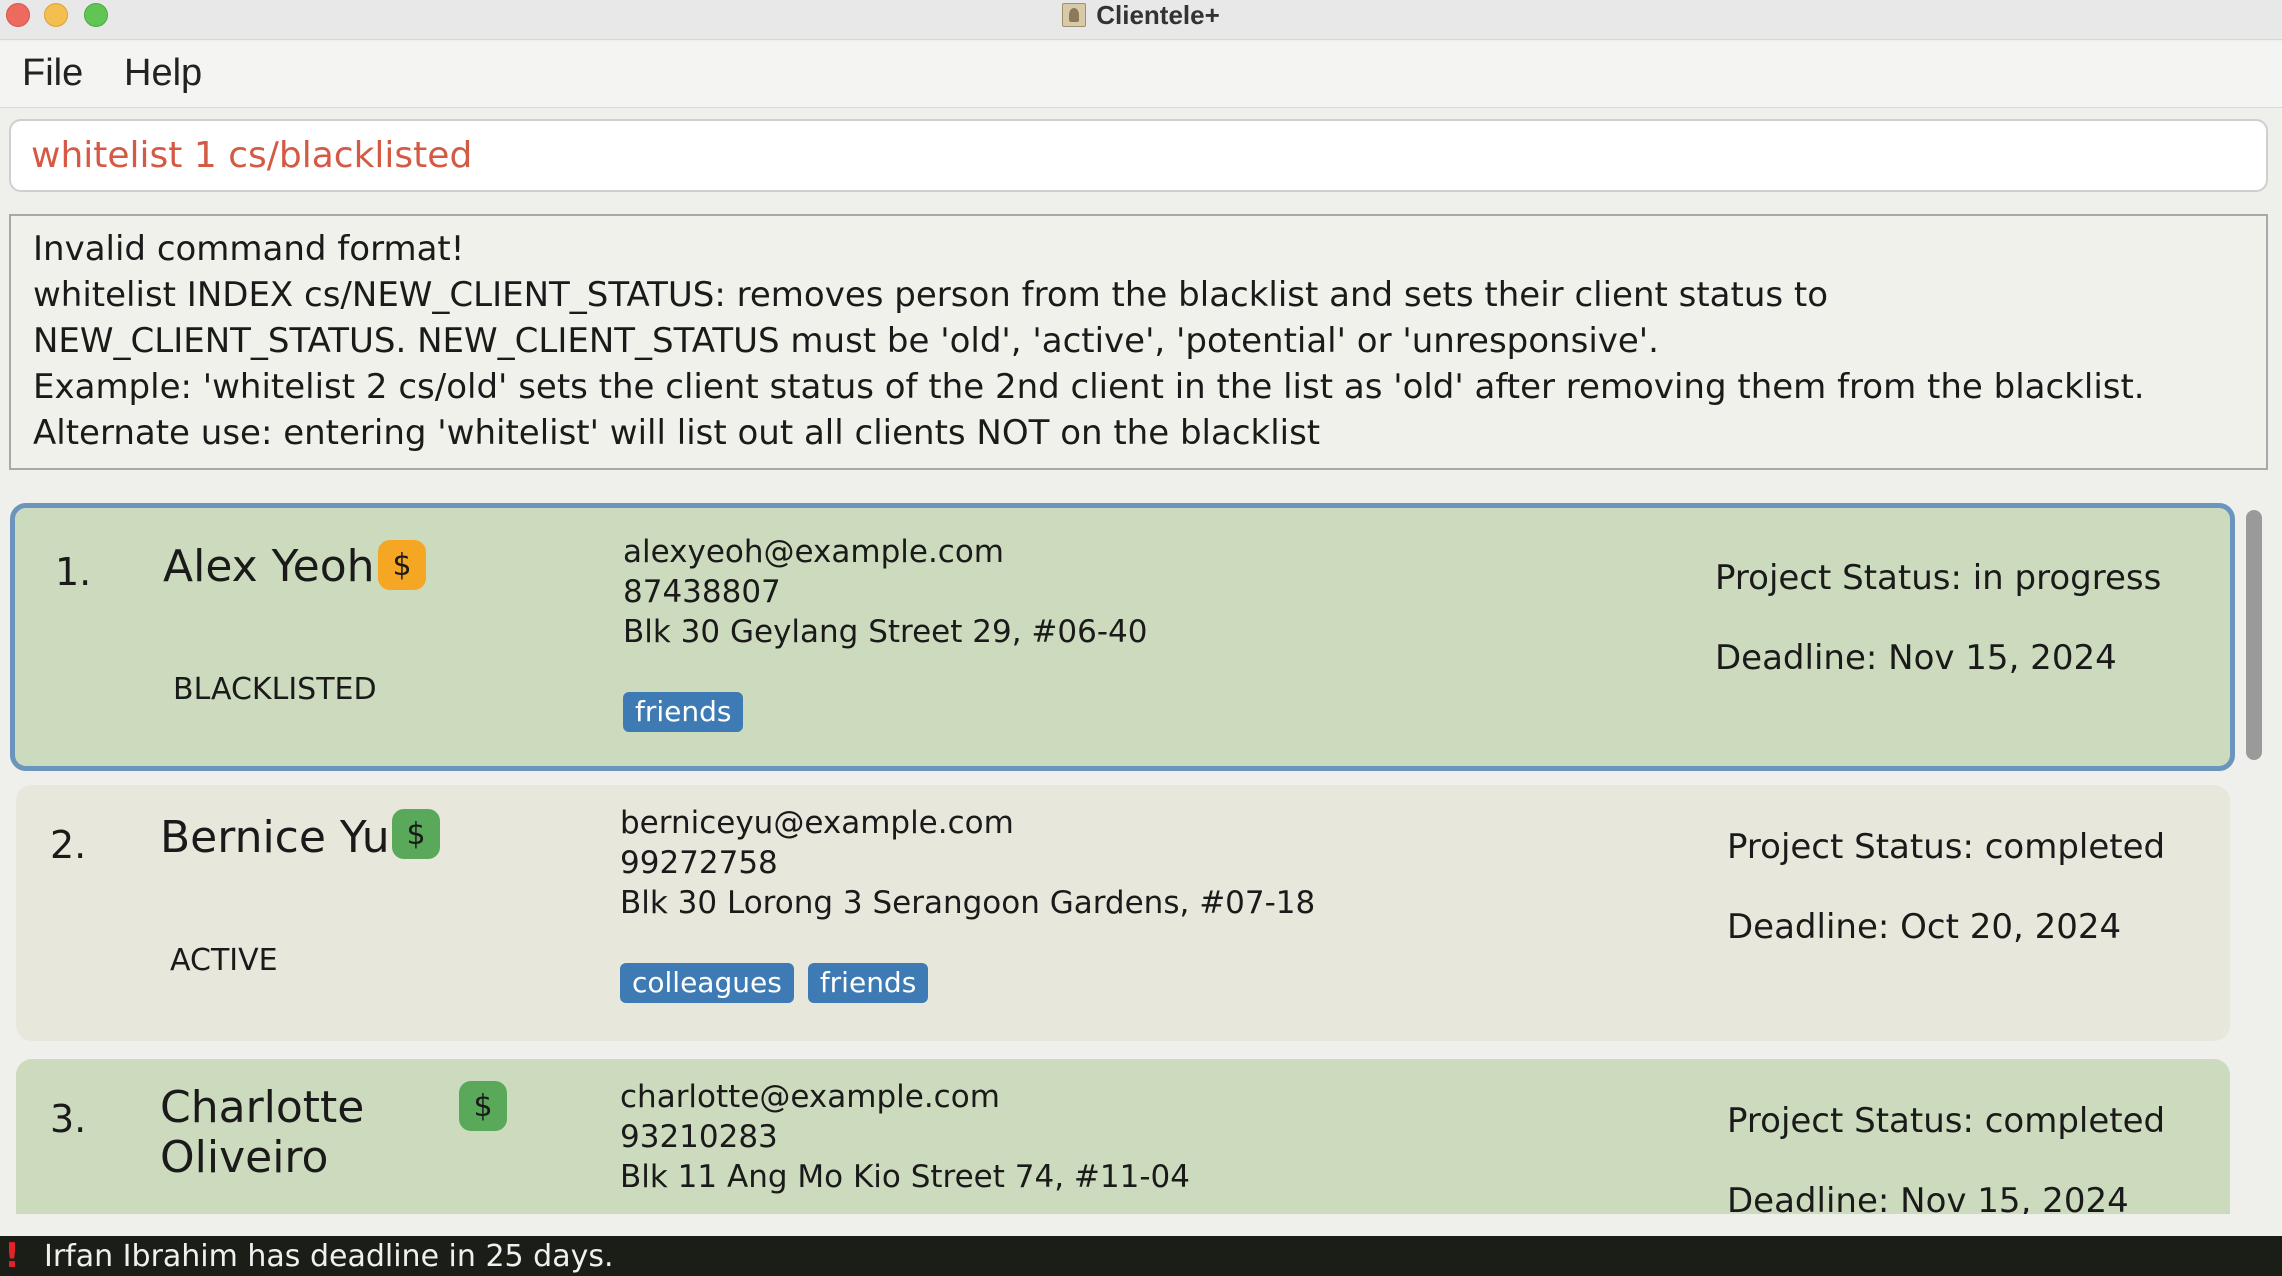 This screenshot has height=1276, width=2282. What do you see at coordinates (269, 566) in the screenshot?
I see `client-name: Alex Yeoh` at bounding box center [269, 566].